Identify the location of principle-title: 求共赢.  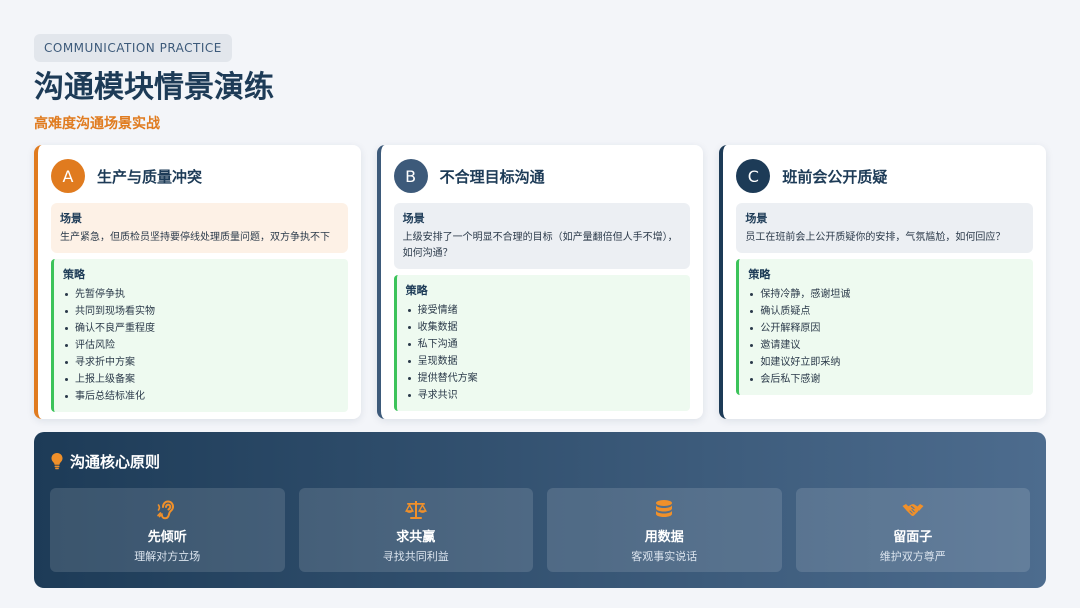
(416, 537).